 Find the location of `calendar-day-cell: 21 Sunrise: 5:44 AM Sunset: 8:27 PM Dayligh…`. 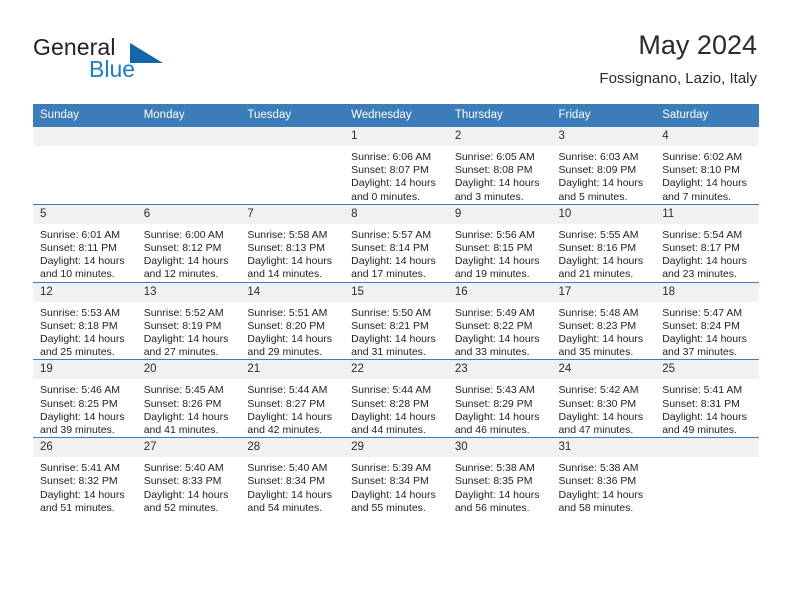

calendar-day-cell: 21 Sunrise: 5:44 AM Sunset: 8:27 PM Dayligh… is located at coordinates (292, 398).